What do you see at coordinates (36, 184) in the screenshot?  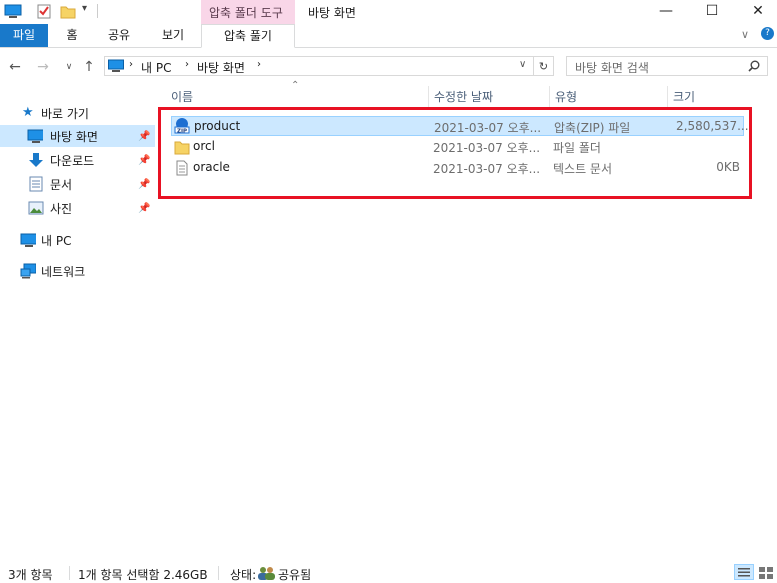 I see `document-icon` at bounding box center [36, 184].